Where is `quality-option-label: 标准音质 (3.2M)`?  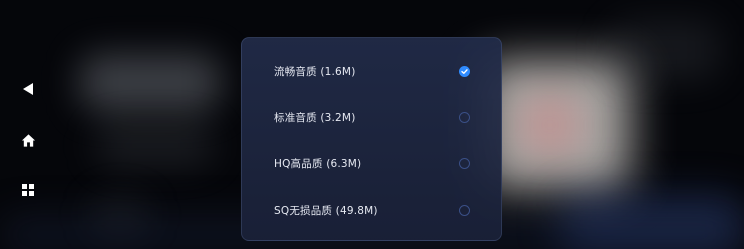
quality-option-label: 标准音质 (3.2M) is located at coordinates (315, 117).